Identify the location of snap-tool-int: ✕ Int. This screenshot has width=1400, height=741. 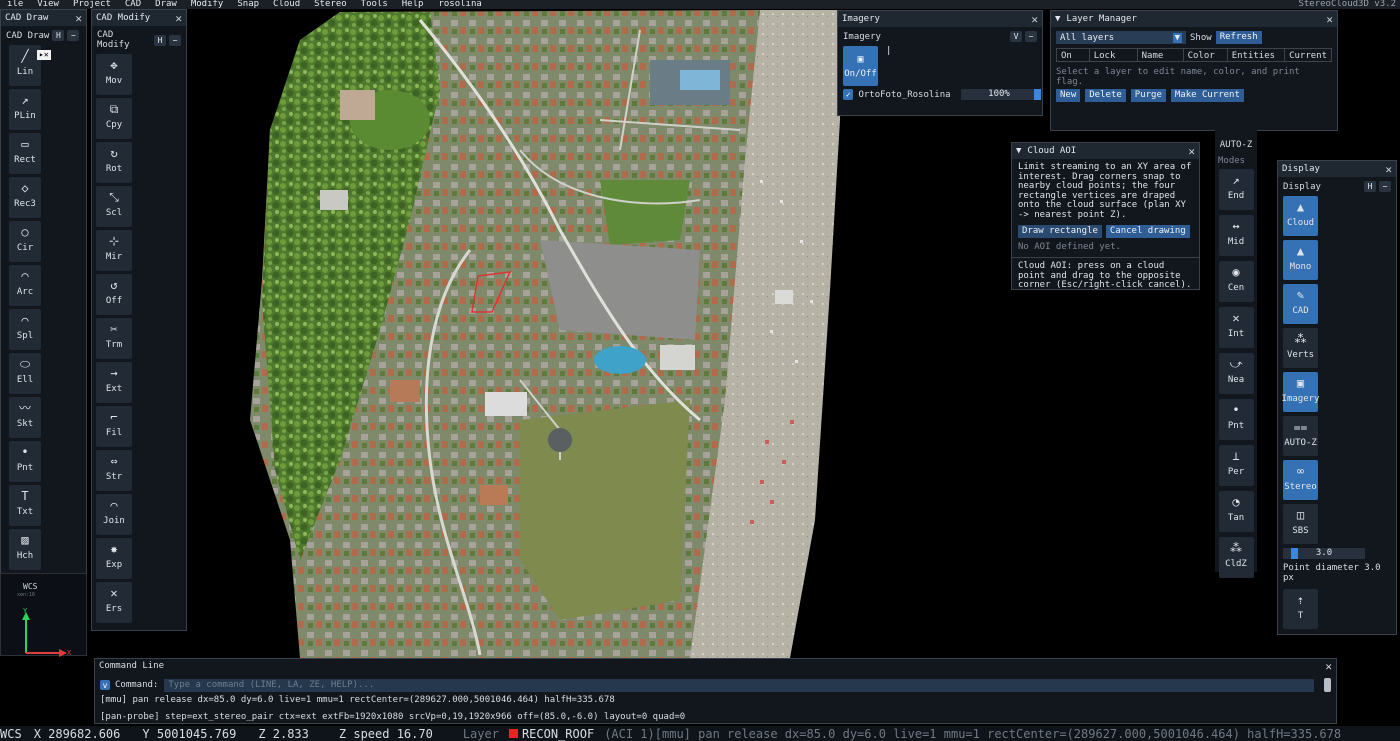
(1236, 327).